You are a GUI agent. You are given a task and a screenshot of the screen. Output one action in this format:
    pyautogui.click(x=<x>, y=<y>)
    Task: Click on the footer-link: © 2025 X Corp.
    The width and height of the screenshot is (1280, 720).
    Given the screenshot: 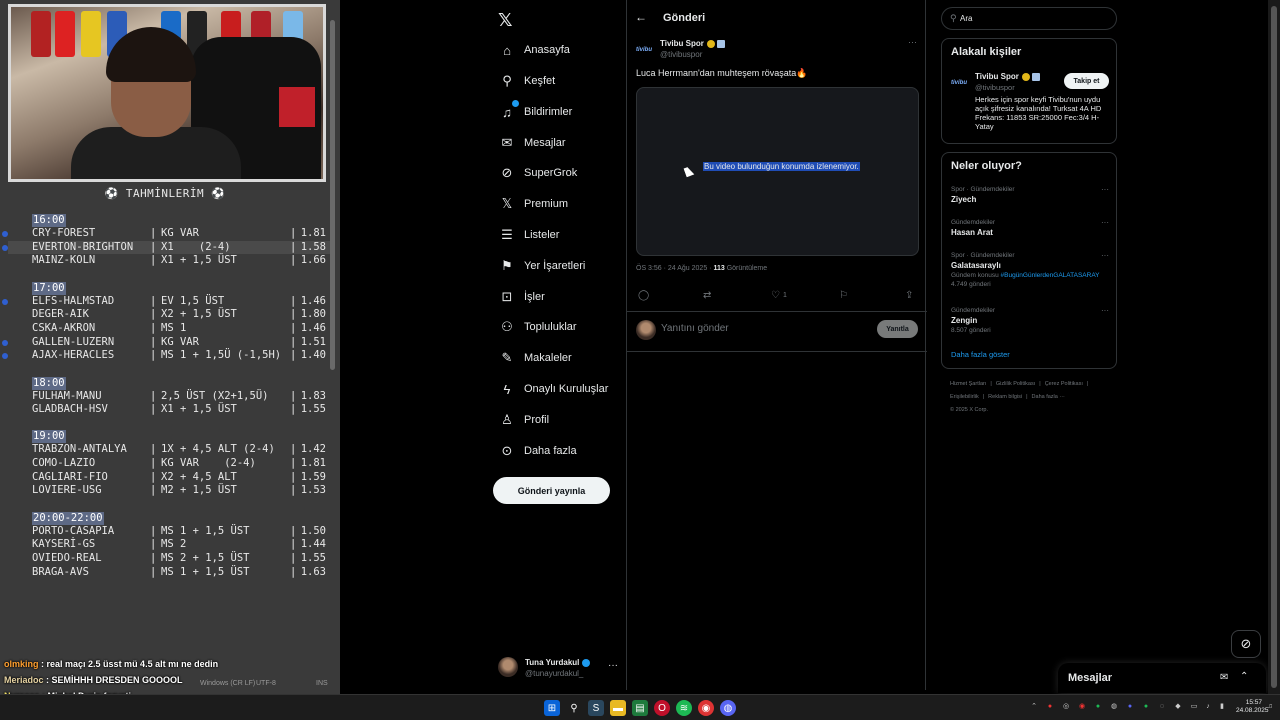 What is the action you would take?
    pyautogui.click(x=969, y=410)
    